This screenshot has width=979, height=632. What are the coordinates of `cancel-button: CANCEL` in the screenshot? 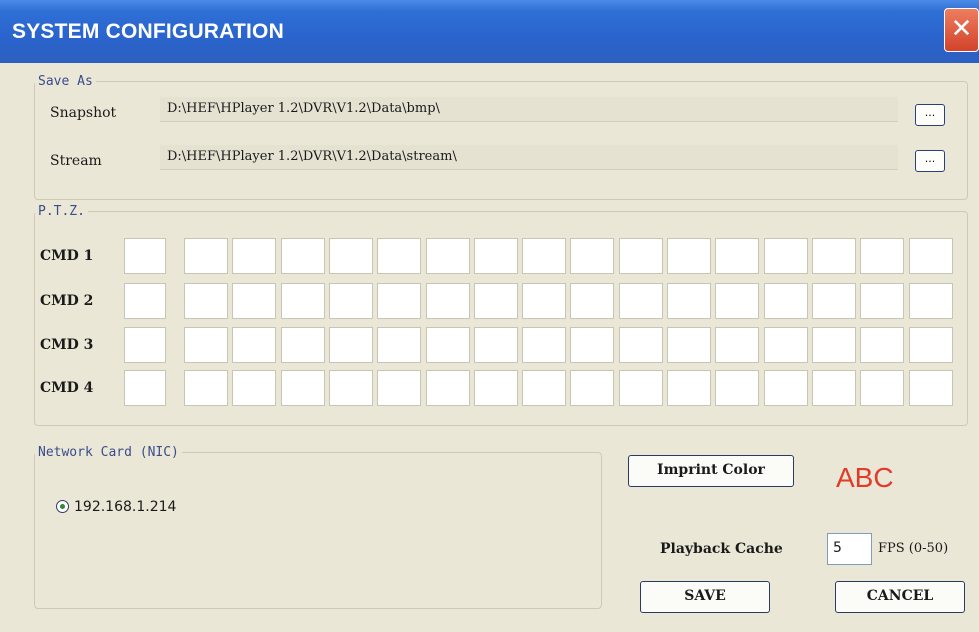 It's located at (900, 597).